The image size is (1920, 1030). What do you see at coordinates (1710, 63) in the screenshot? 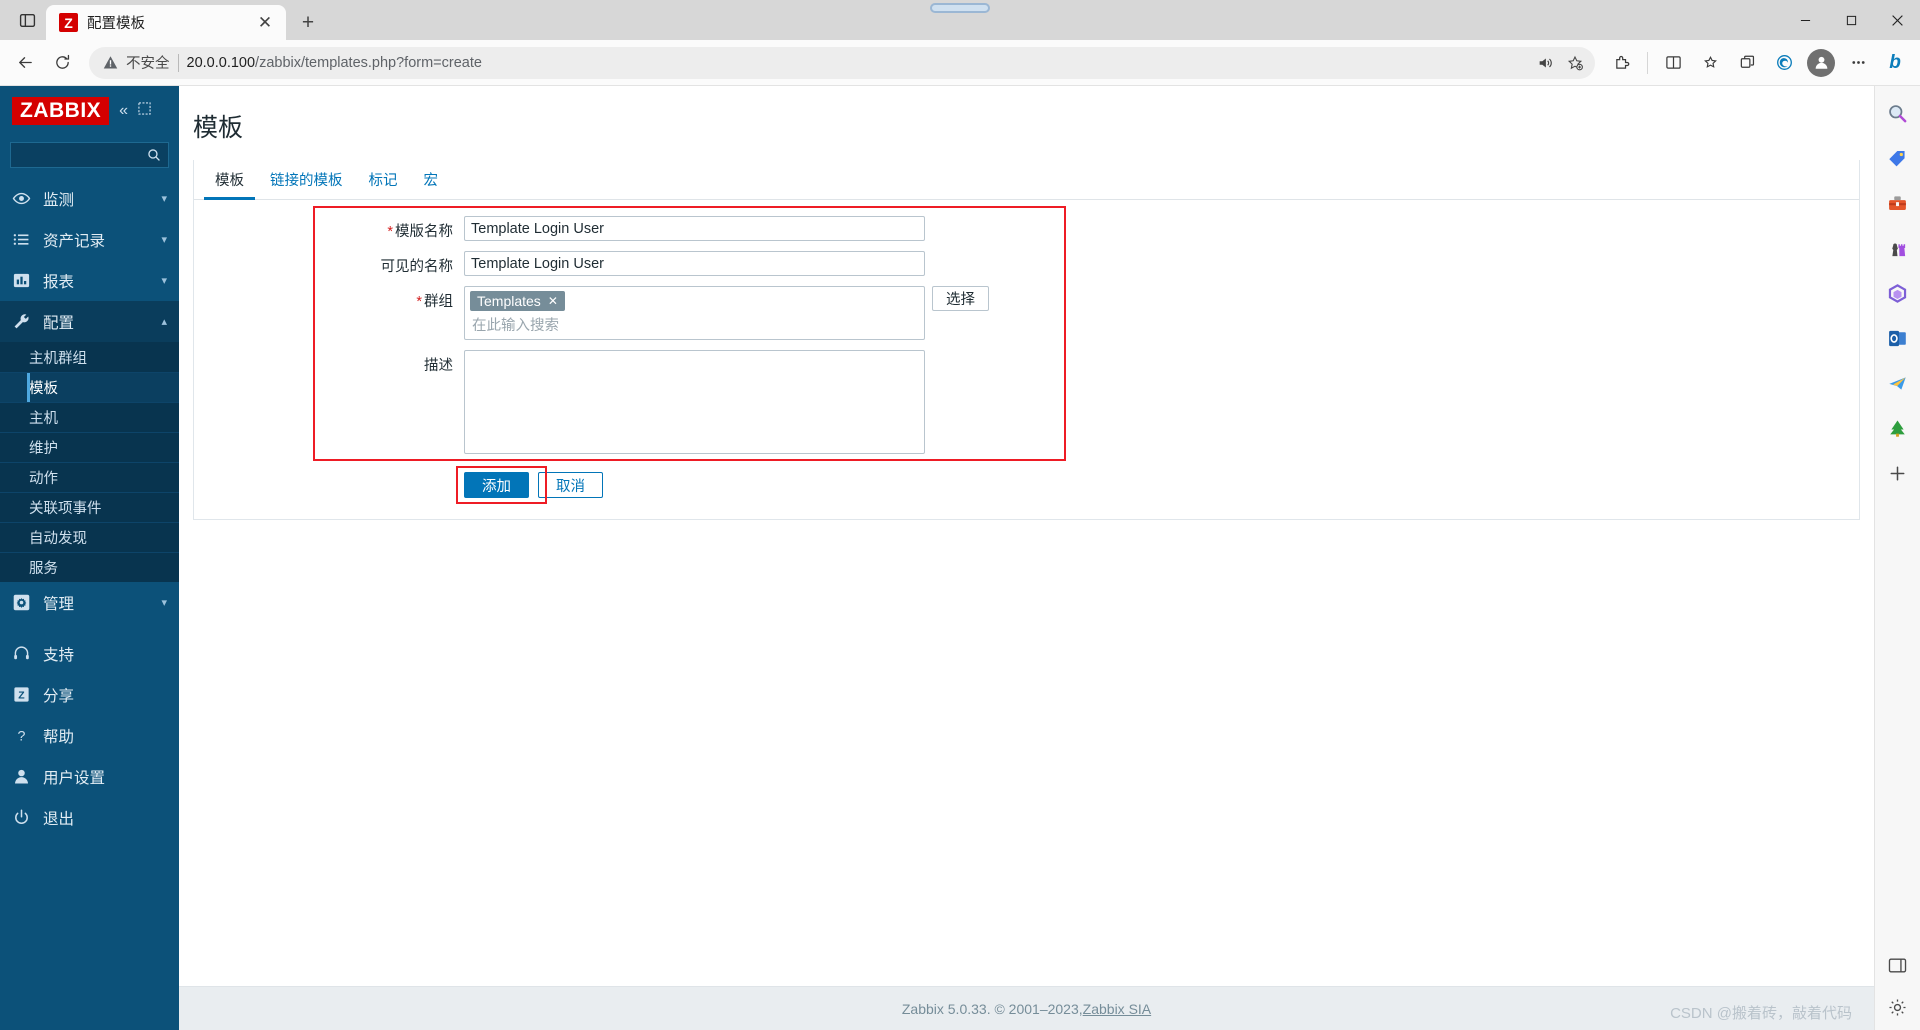
I see `collections-icon` at bounding box center [1710, 63].